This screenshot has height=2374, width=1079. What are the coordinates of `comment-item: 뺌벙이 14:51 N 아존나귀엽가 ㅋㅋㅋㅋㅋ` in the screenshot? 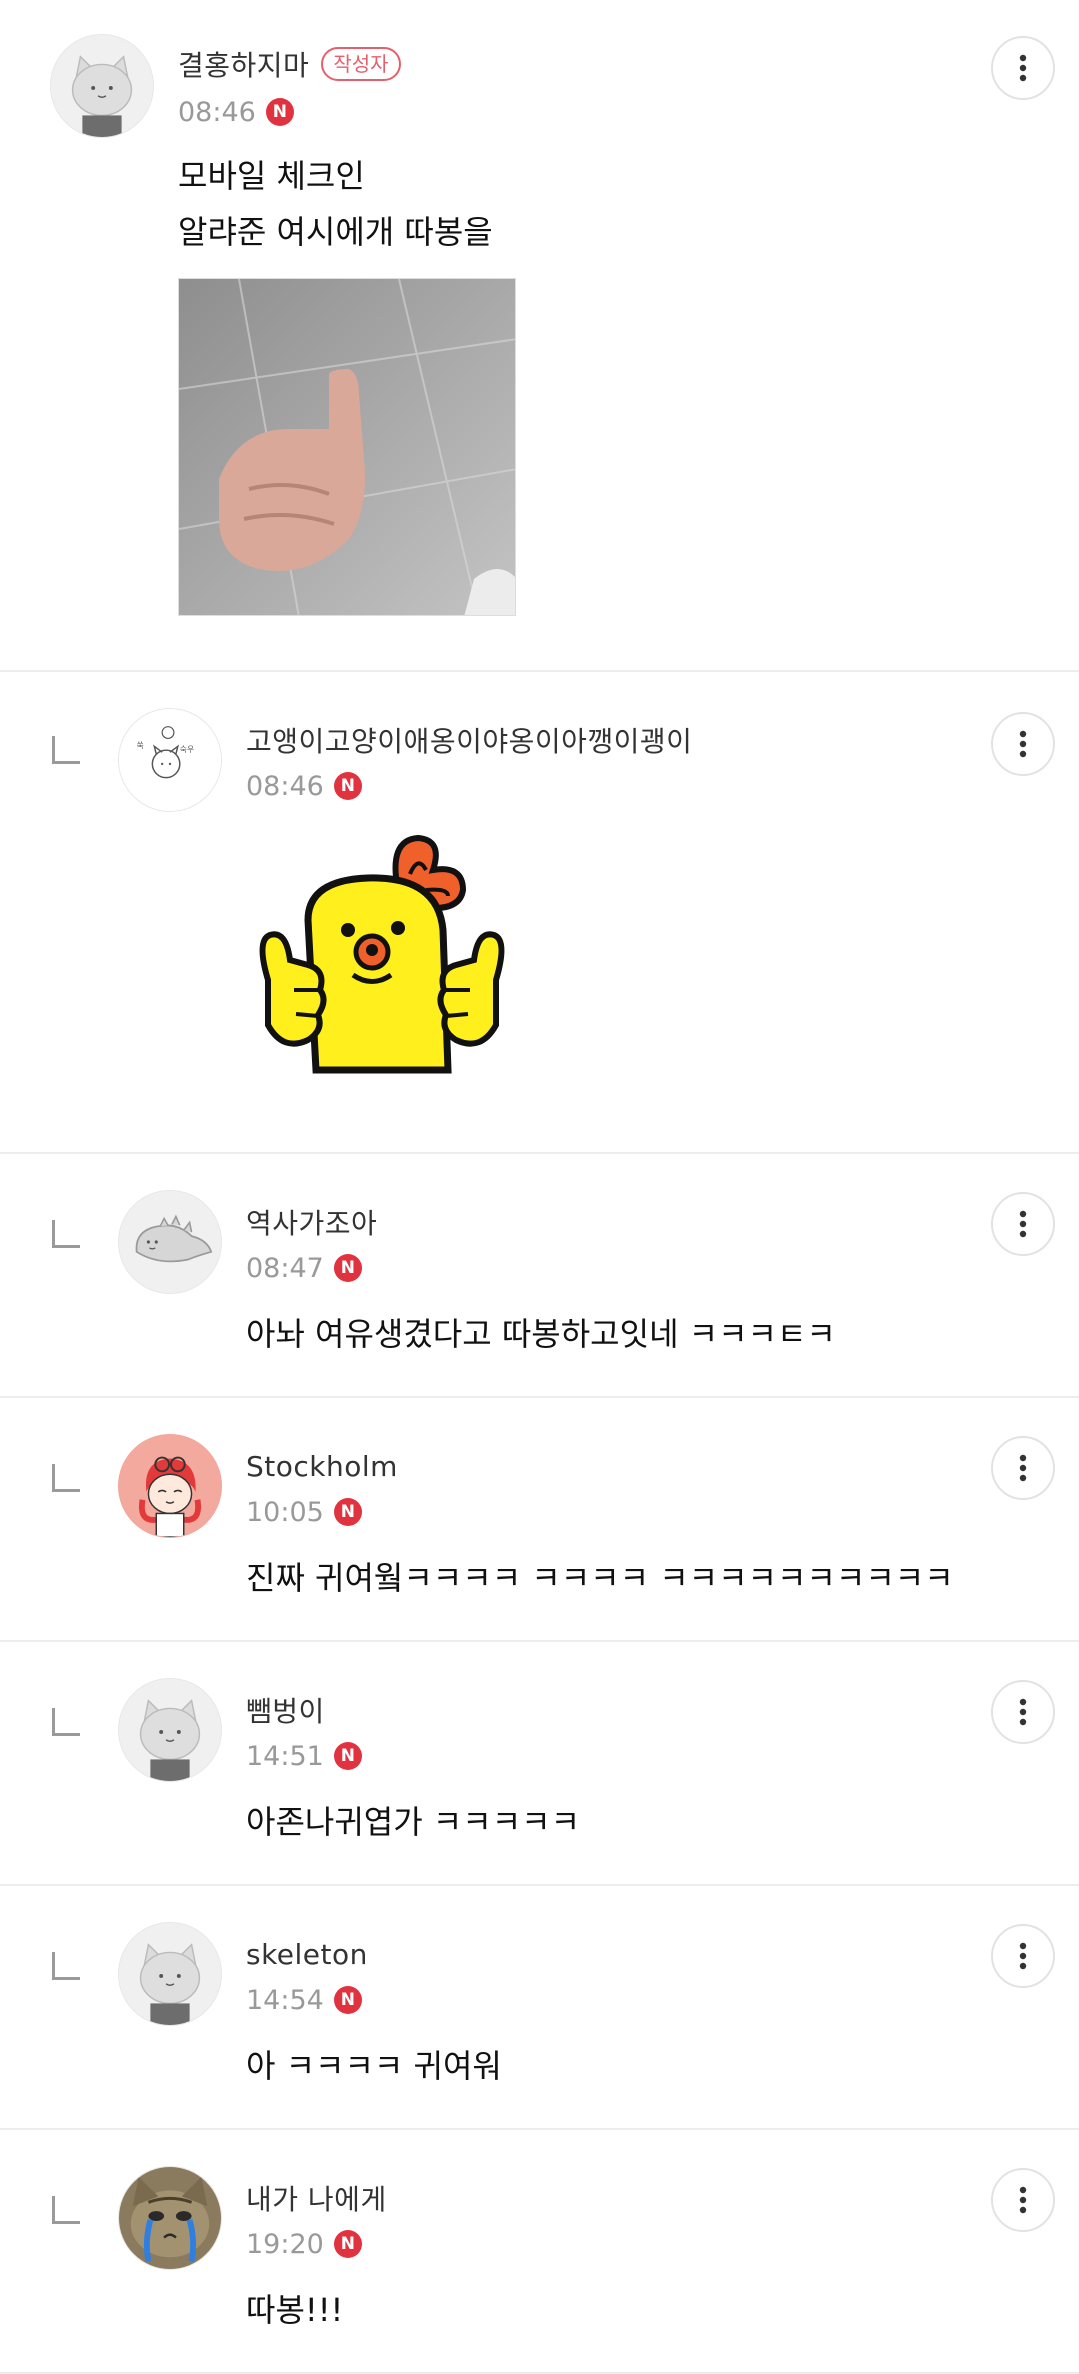 It's located at (539, 1764).